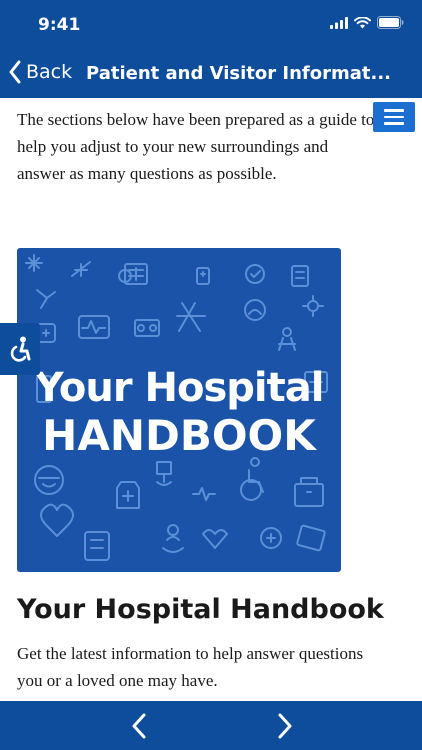 The image size is (422, 750). I want to click on handbook-title-line1: Your Hospital, so click(179, 388).